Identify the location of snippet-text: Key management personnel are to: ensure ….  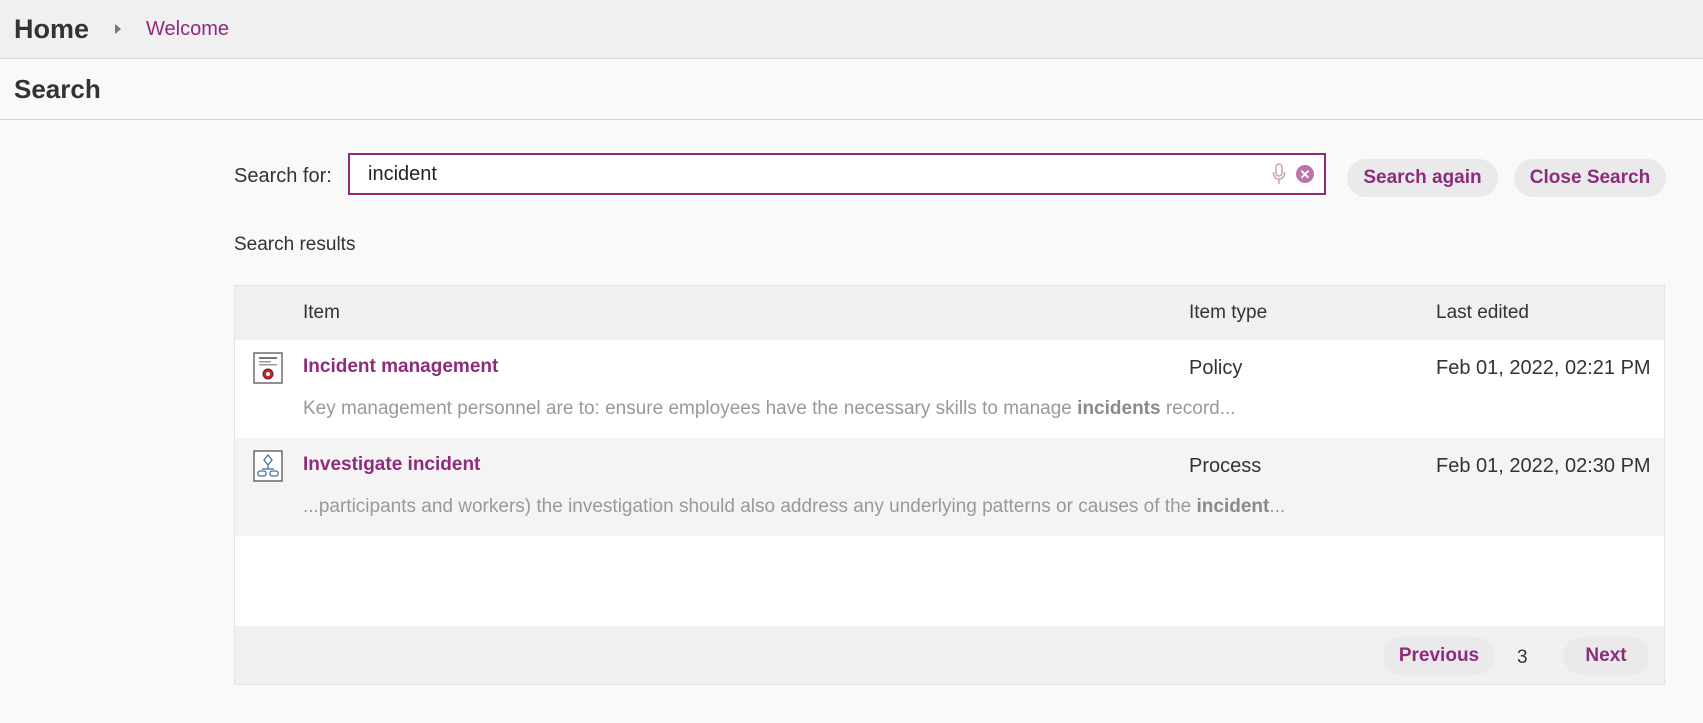
(690, 408).